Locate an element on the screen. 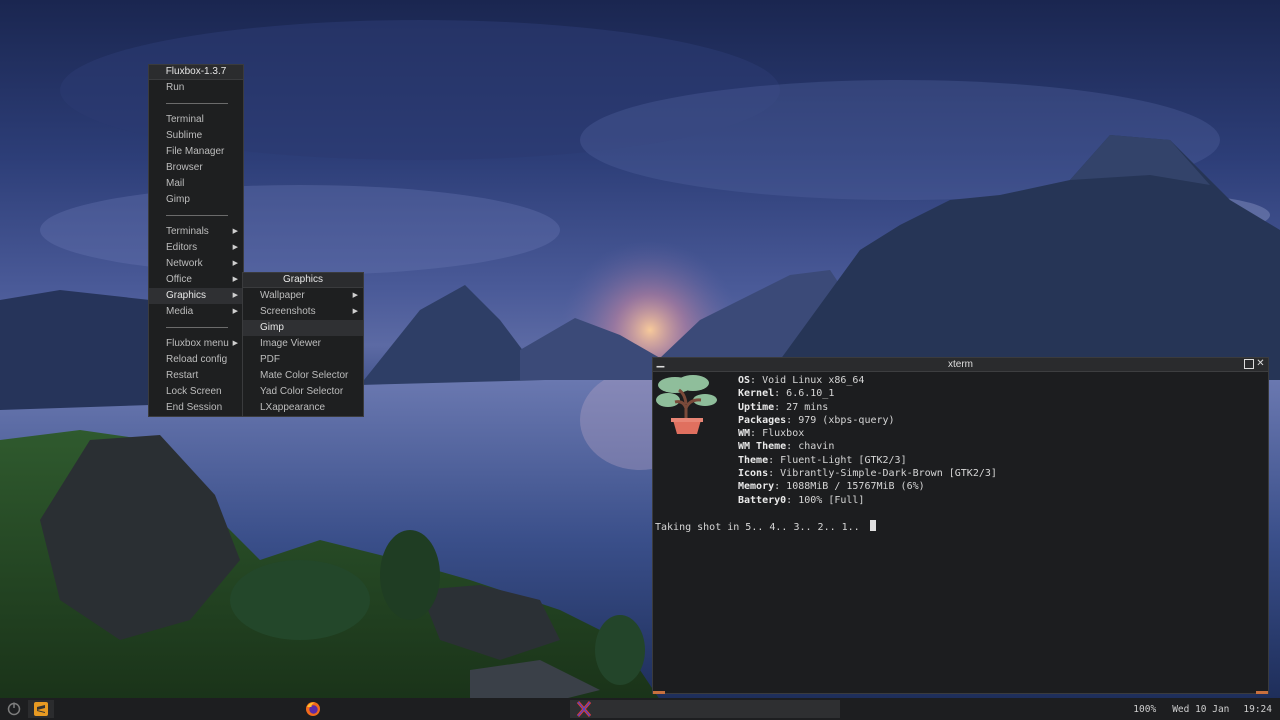 Image resolution: width=1280 pixels, height=720 pixels. sysinfo-line-packages: Packages: 979 (xbps-query) is located at coordinates (867, 420).